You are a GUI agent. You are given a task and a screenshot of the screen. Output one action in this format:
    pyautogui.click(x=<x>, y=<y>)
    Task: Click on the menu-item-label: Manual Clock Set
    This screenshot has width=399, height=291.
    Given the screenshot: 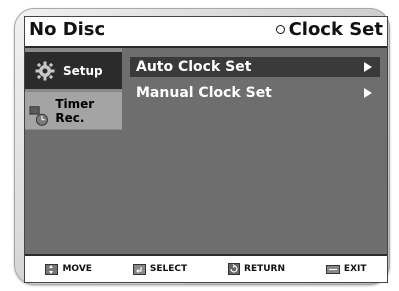 What is the action you would take?
    pyautogui.click(x=204, y=93)
    